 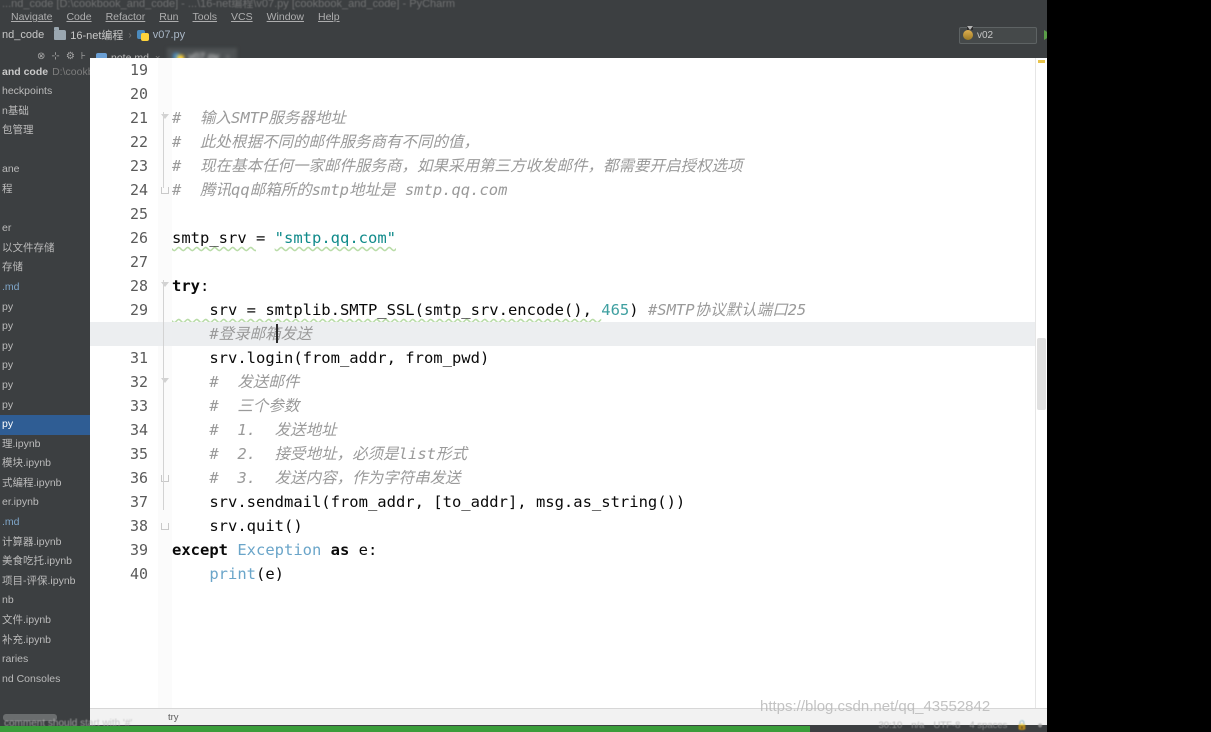 I want to click on code-line-text: # 腾讯qq邮箱所的smtp地址是 smtp.qq.com, so click(x=609, y=190).